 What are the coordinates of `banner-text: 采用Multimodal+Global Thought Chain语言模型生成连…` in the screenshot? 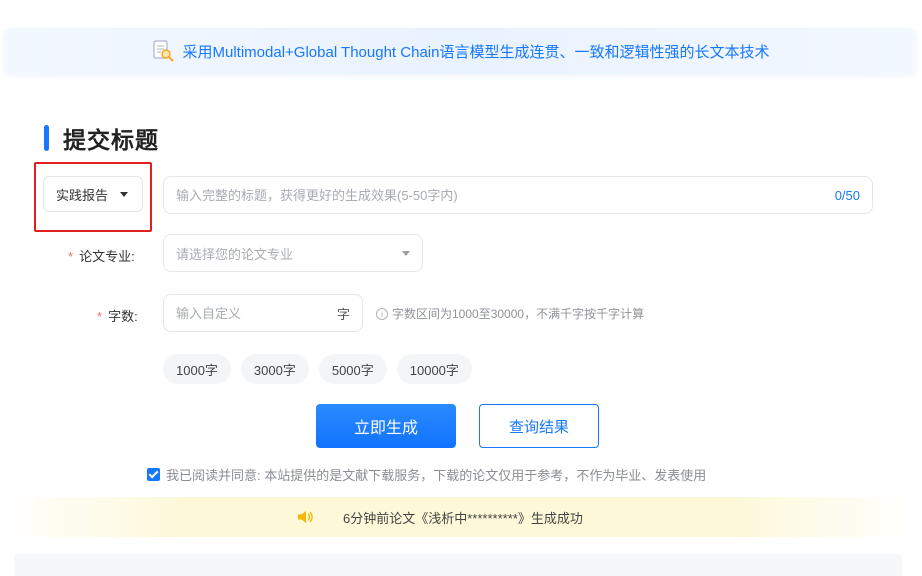 It's located at (476, 52).